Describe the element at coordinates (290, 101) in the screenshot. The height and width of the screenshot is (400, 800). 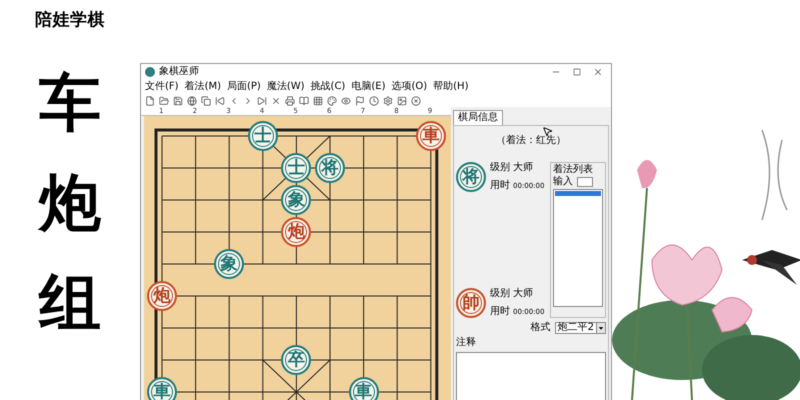
I see `printer-icon` at that location.